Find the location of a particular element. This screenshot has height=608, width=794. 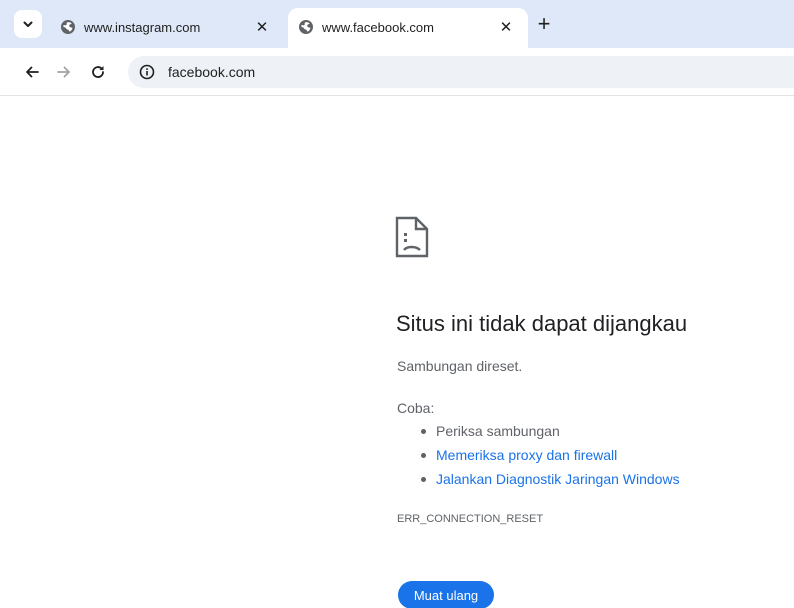

tab-instagram: www.instagram.com ✕ is located at coordinates (167, 28).